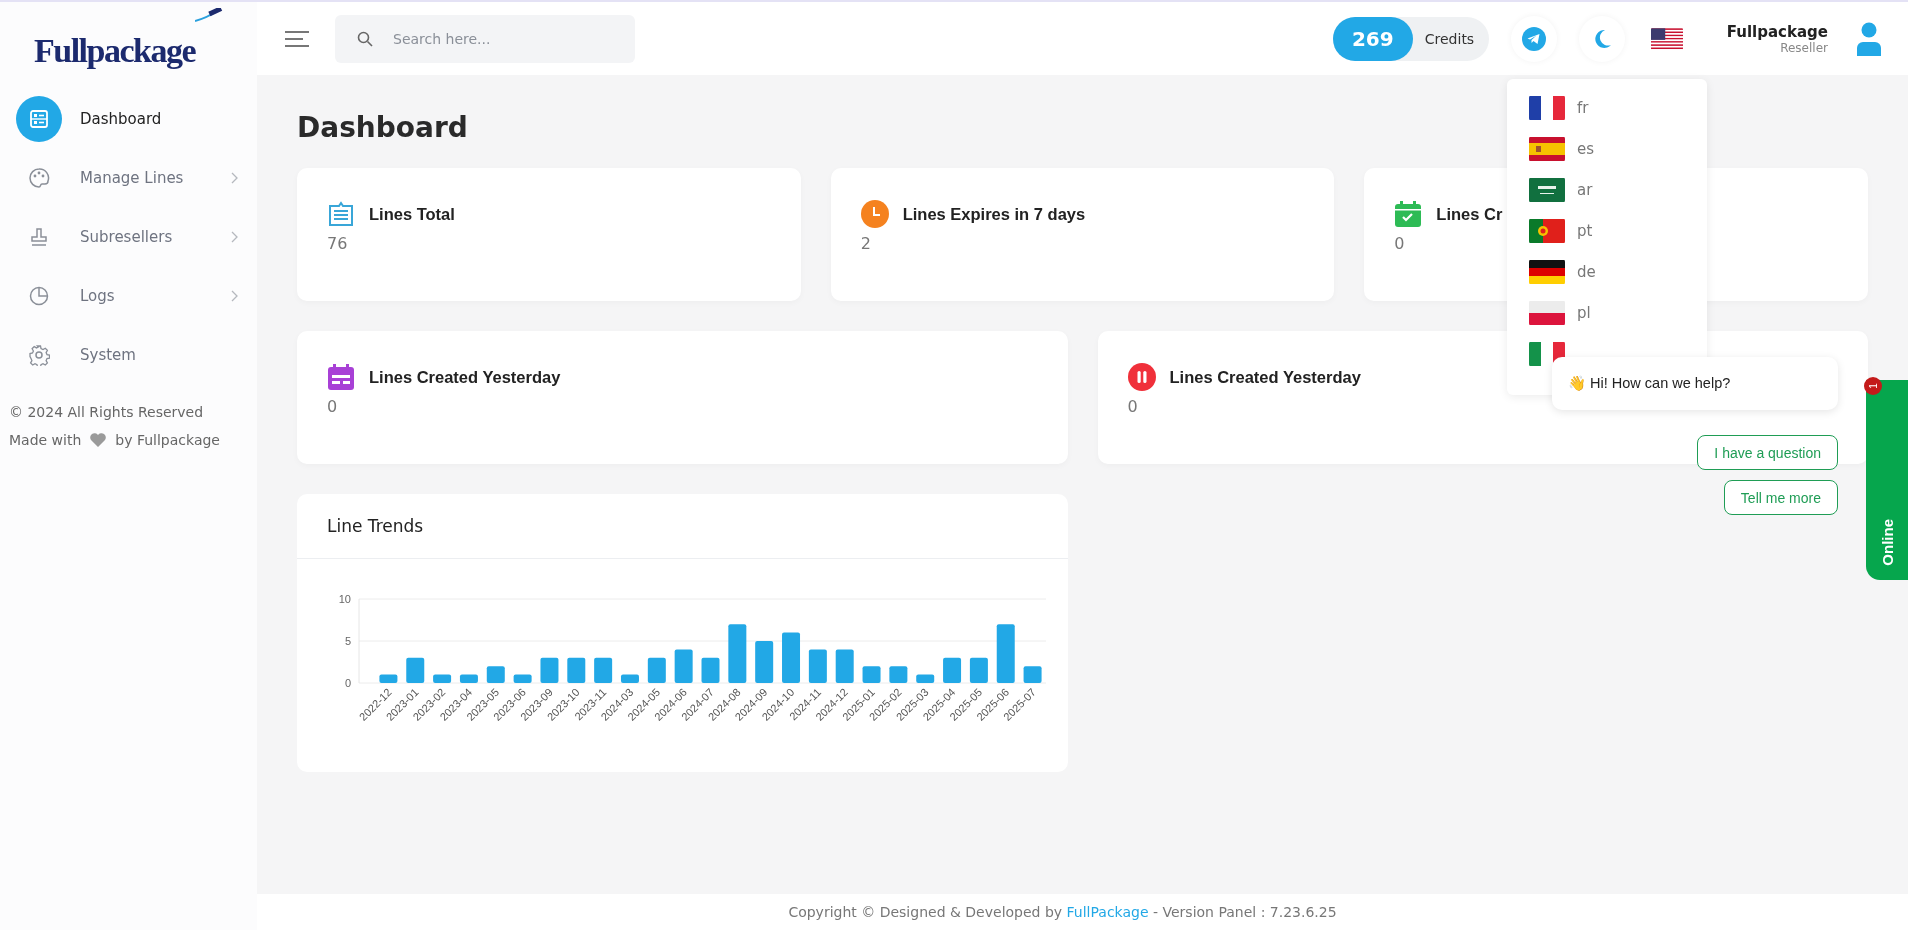 The height and width of the screenshot is (930, 1908). I want to click on card-value: 76, so click(337, 243).